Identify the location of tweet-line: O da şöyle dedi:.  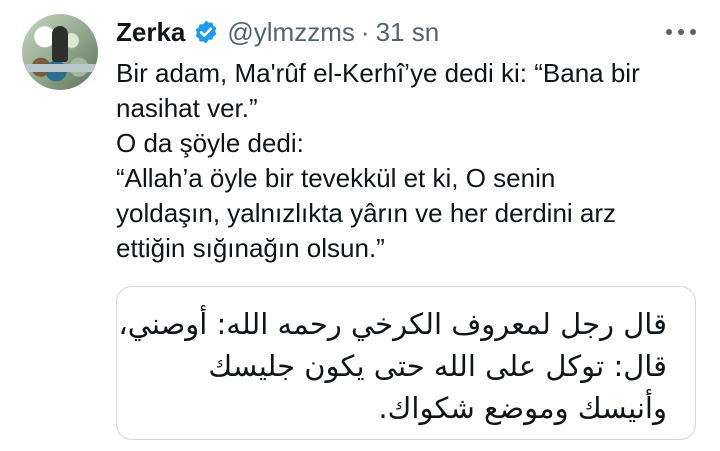
(210, 143).